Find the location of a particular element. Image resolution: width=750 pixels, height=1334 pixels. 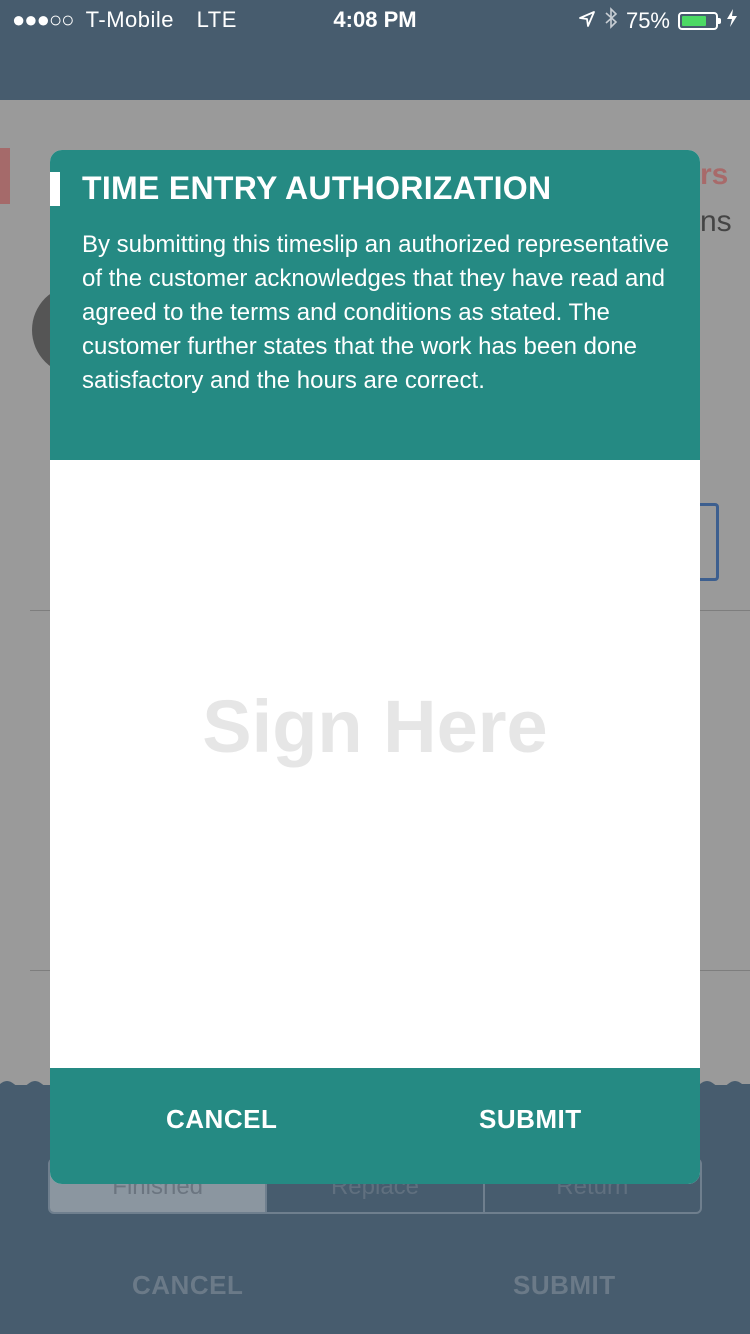

location-arrow-icon is located at coordinates (587, 21).